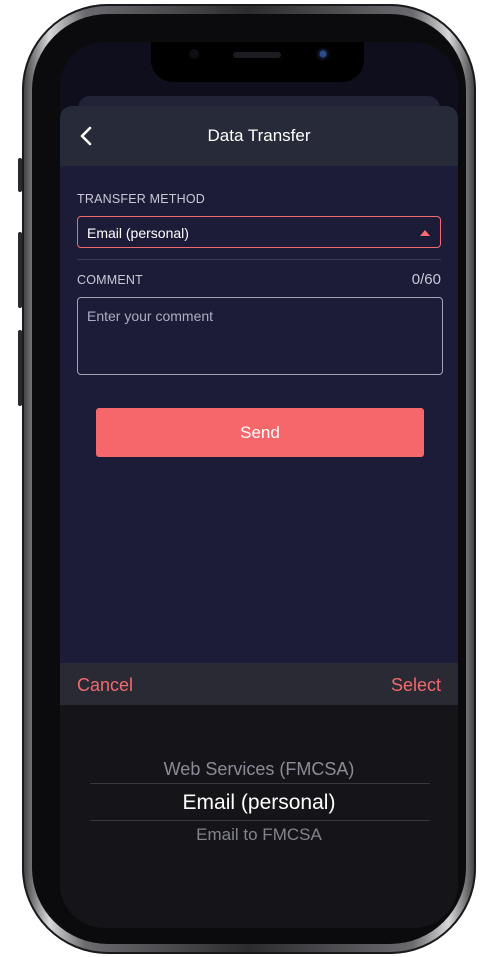 This screenshot has width=497, height=957. Describe the element at coordinates (323, 54) in the screenshot. I see `front-camera-icon` at that location.